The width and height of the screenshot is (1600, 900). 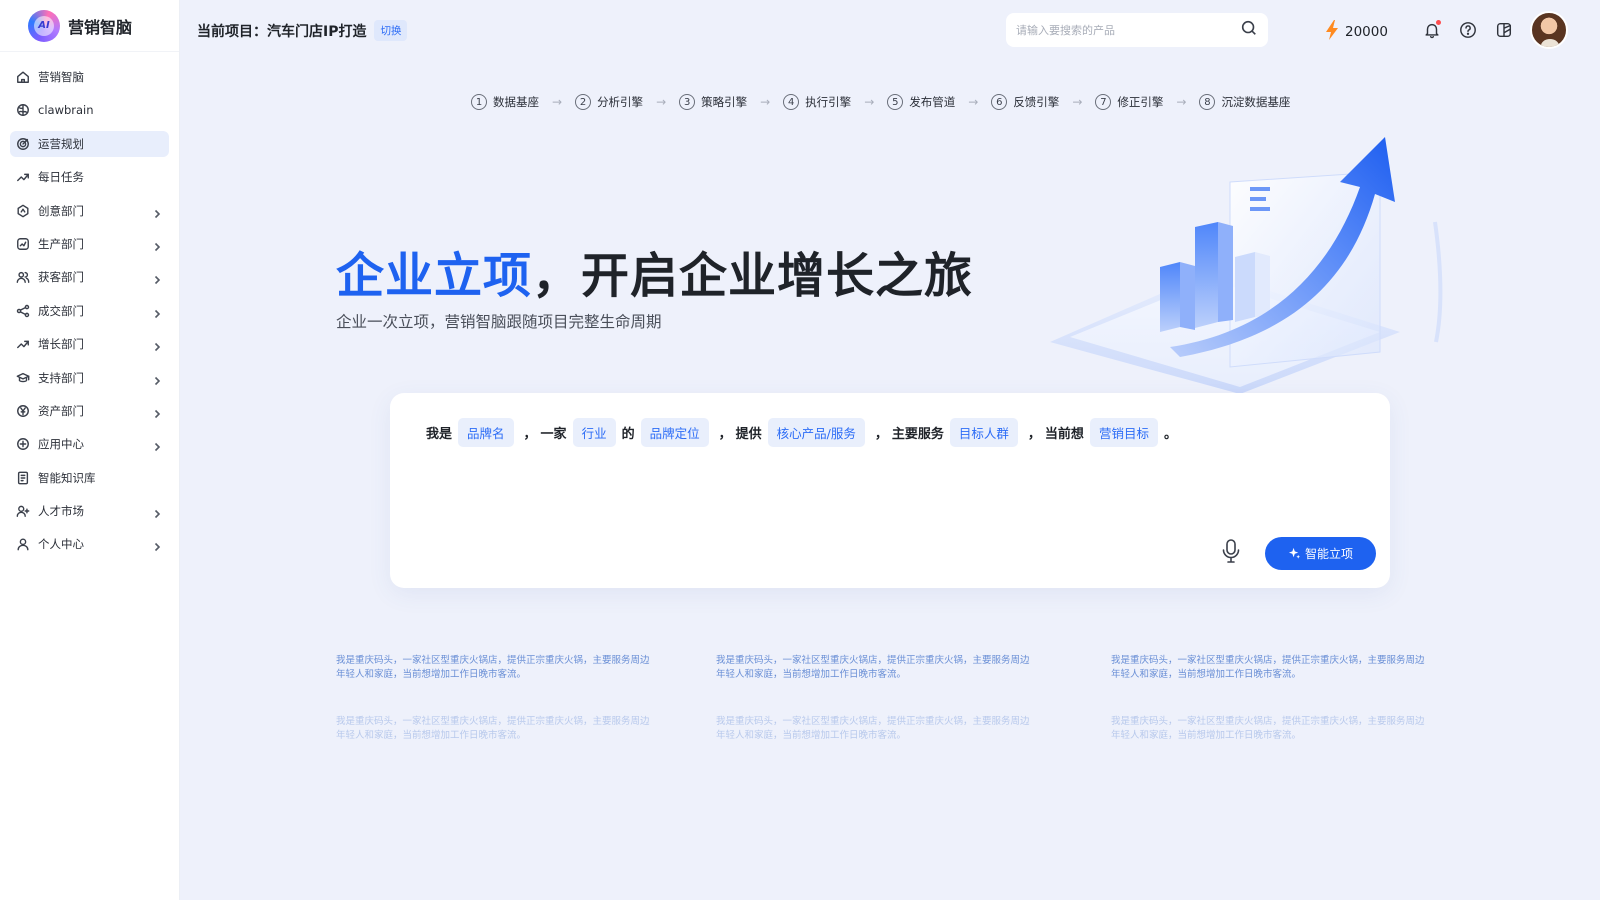 What do you see at coordinates (61, 444) in the screenshot?
I see `sidebar-item-label: 应用中心` at bounding box center [61, 444].